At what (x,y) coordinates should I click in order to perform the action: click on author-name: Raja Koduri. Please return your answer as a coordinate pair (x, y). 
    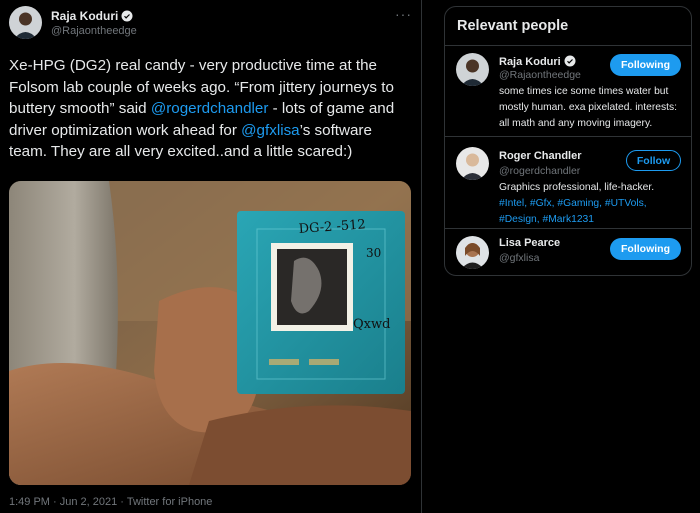
    Looking at the image, I should click on (92, 16).